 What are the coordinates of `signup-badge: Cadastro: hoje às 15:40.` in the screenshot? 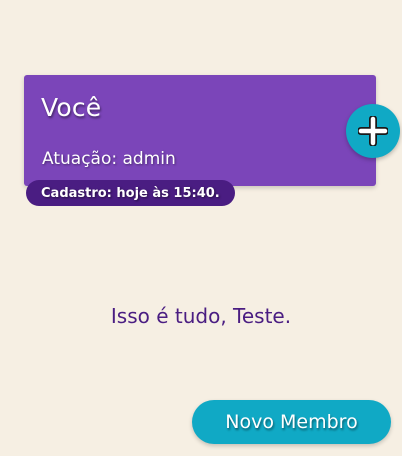 It's located at (130, 193).